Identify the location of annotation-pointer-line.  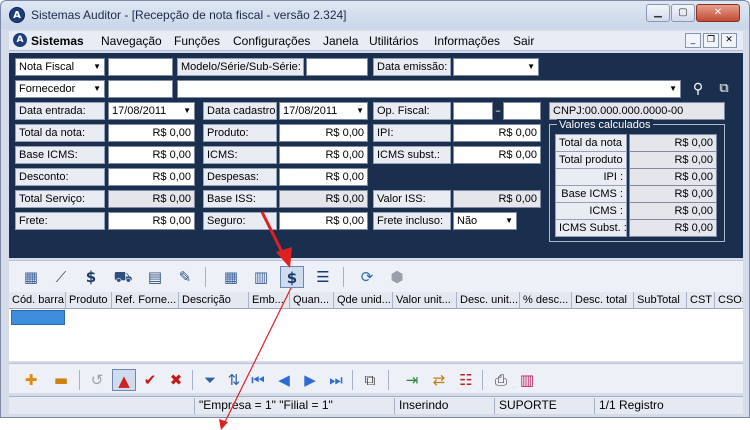
(257, 356).